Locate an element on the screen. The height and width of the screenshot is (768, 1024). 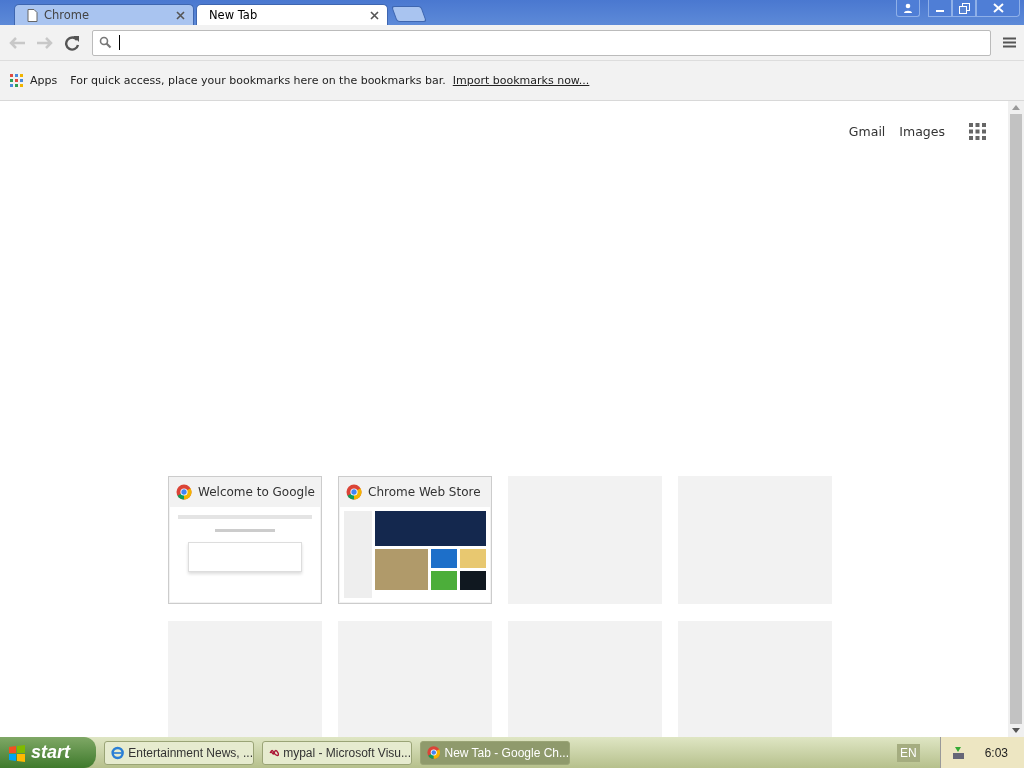
close-button is located at coordinates (998, 8).